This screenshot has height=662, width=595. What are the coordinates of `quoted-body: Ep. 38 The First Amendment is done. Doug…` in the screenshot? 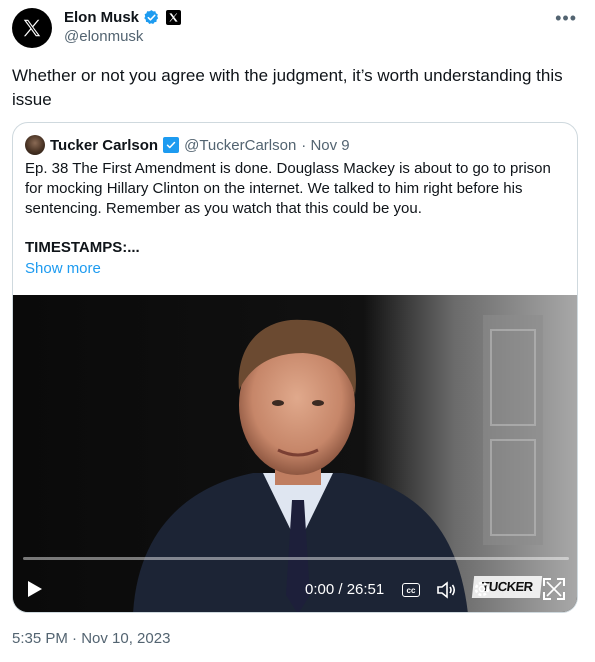 It's located at (297, 189).